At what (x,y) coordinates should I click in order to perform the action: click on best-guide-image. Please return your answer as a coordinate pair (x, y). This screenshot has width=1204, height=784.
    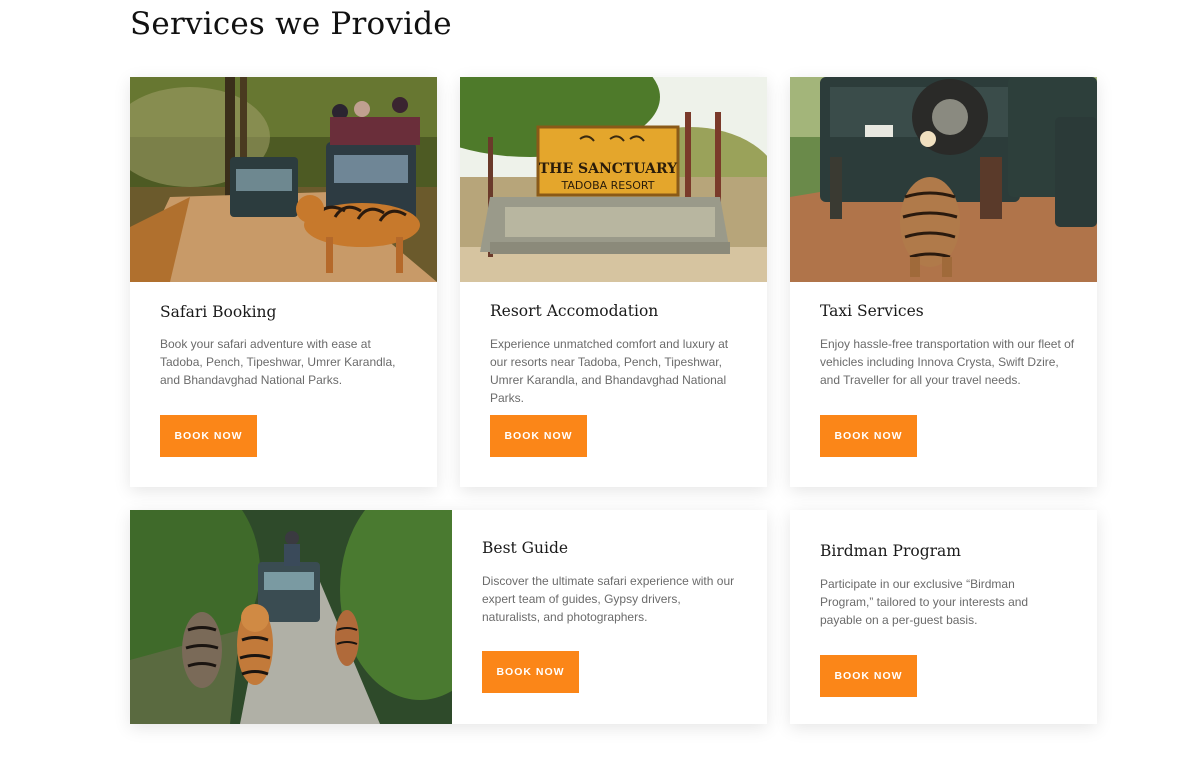
    Looking at the image, I should click on (291, 617).